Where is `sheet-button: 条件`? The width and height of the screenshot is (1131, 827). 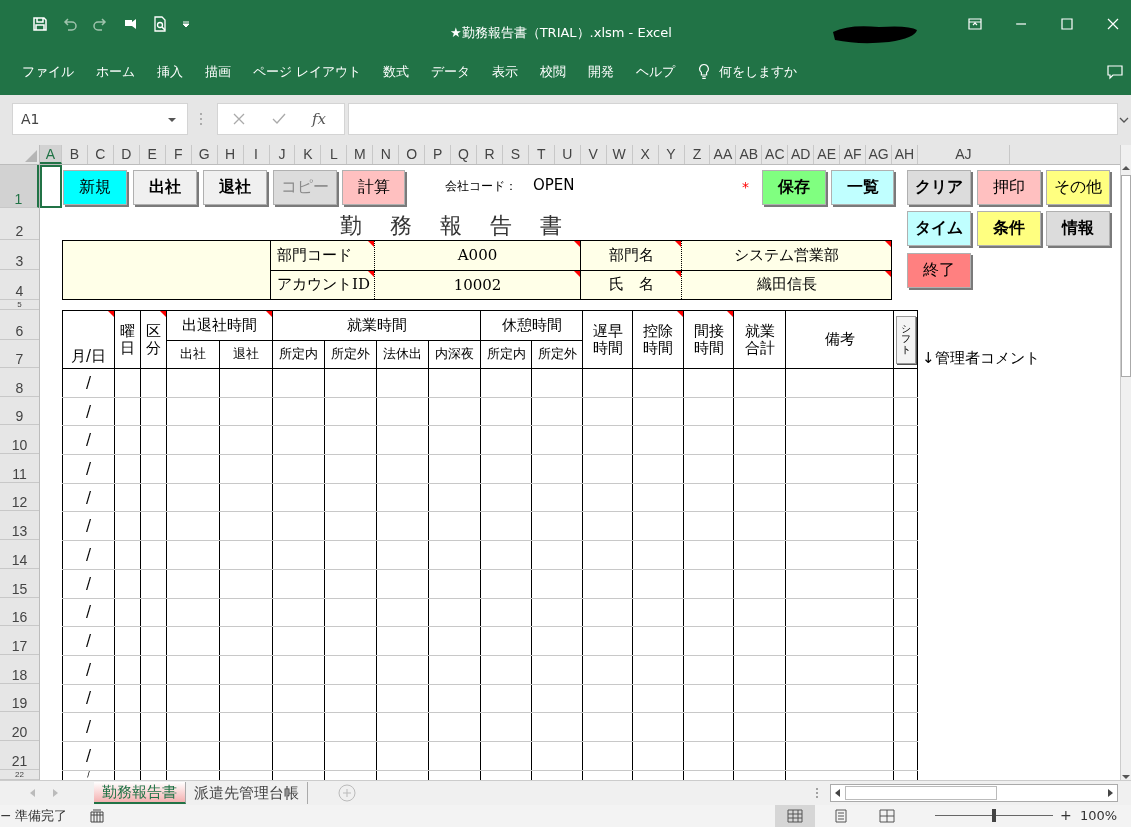 sheet-button: 条件 is located at coordinates (1009, 228).